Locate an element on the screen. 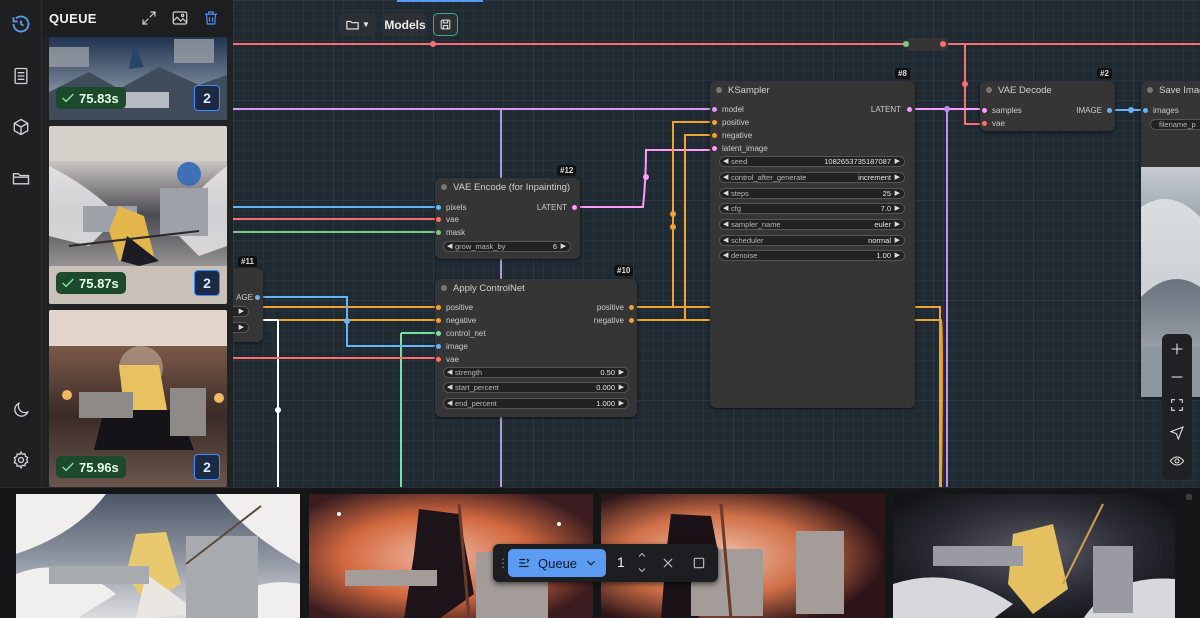 The height and width of the screenshot is (618, 1200). sidebar-icon-bar is located at coordinates (21, 243).